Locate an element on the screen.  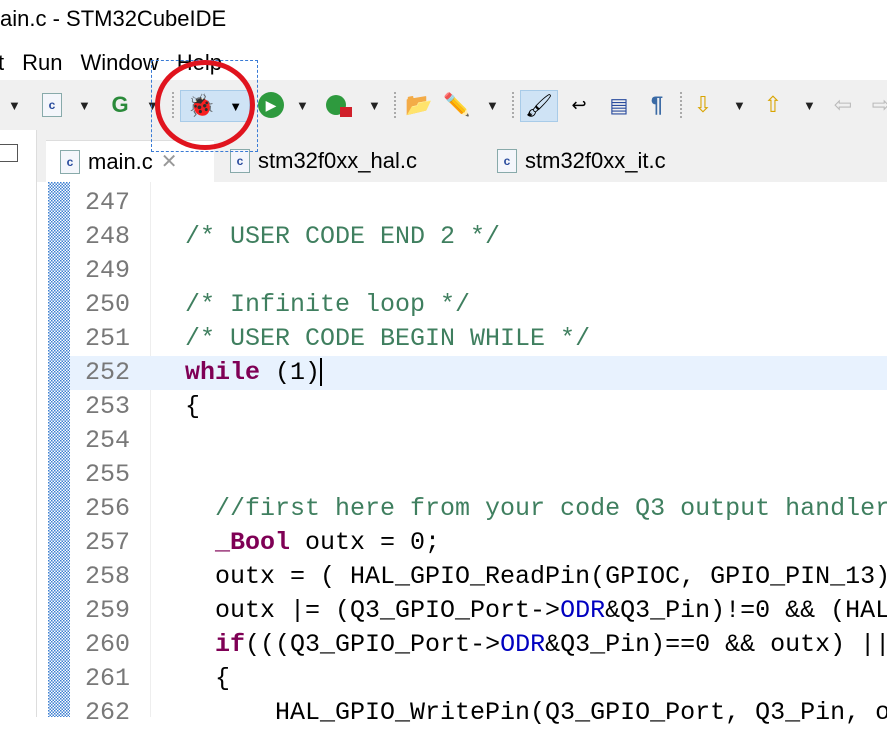
block-select-icon: ▤ is located at coordinates (619, 105).